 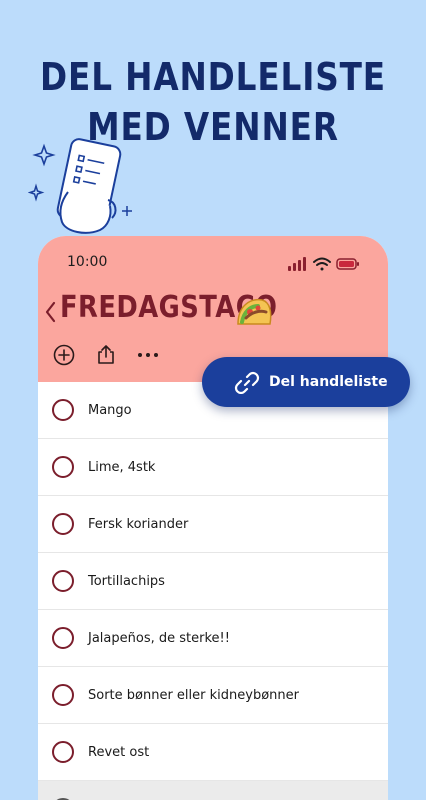 I want to click on share-list-button, so click(x=106, y=355).